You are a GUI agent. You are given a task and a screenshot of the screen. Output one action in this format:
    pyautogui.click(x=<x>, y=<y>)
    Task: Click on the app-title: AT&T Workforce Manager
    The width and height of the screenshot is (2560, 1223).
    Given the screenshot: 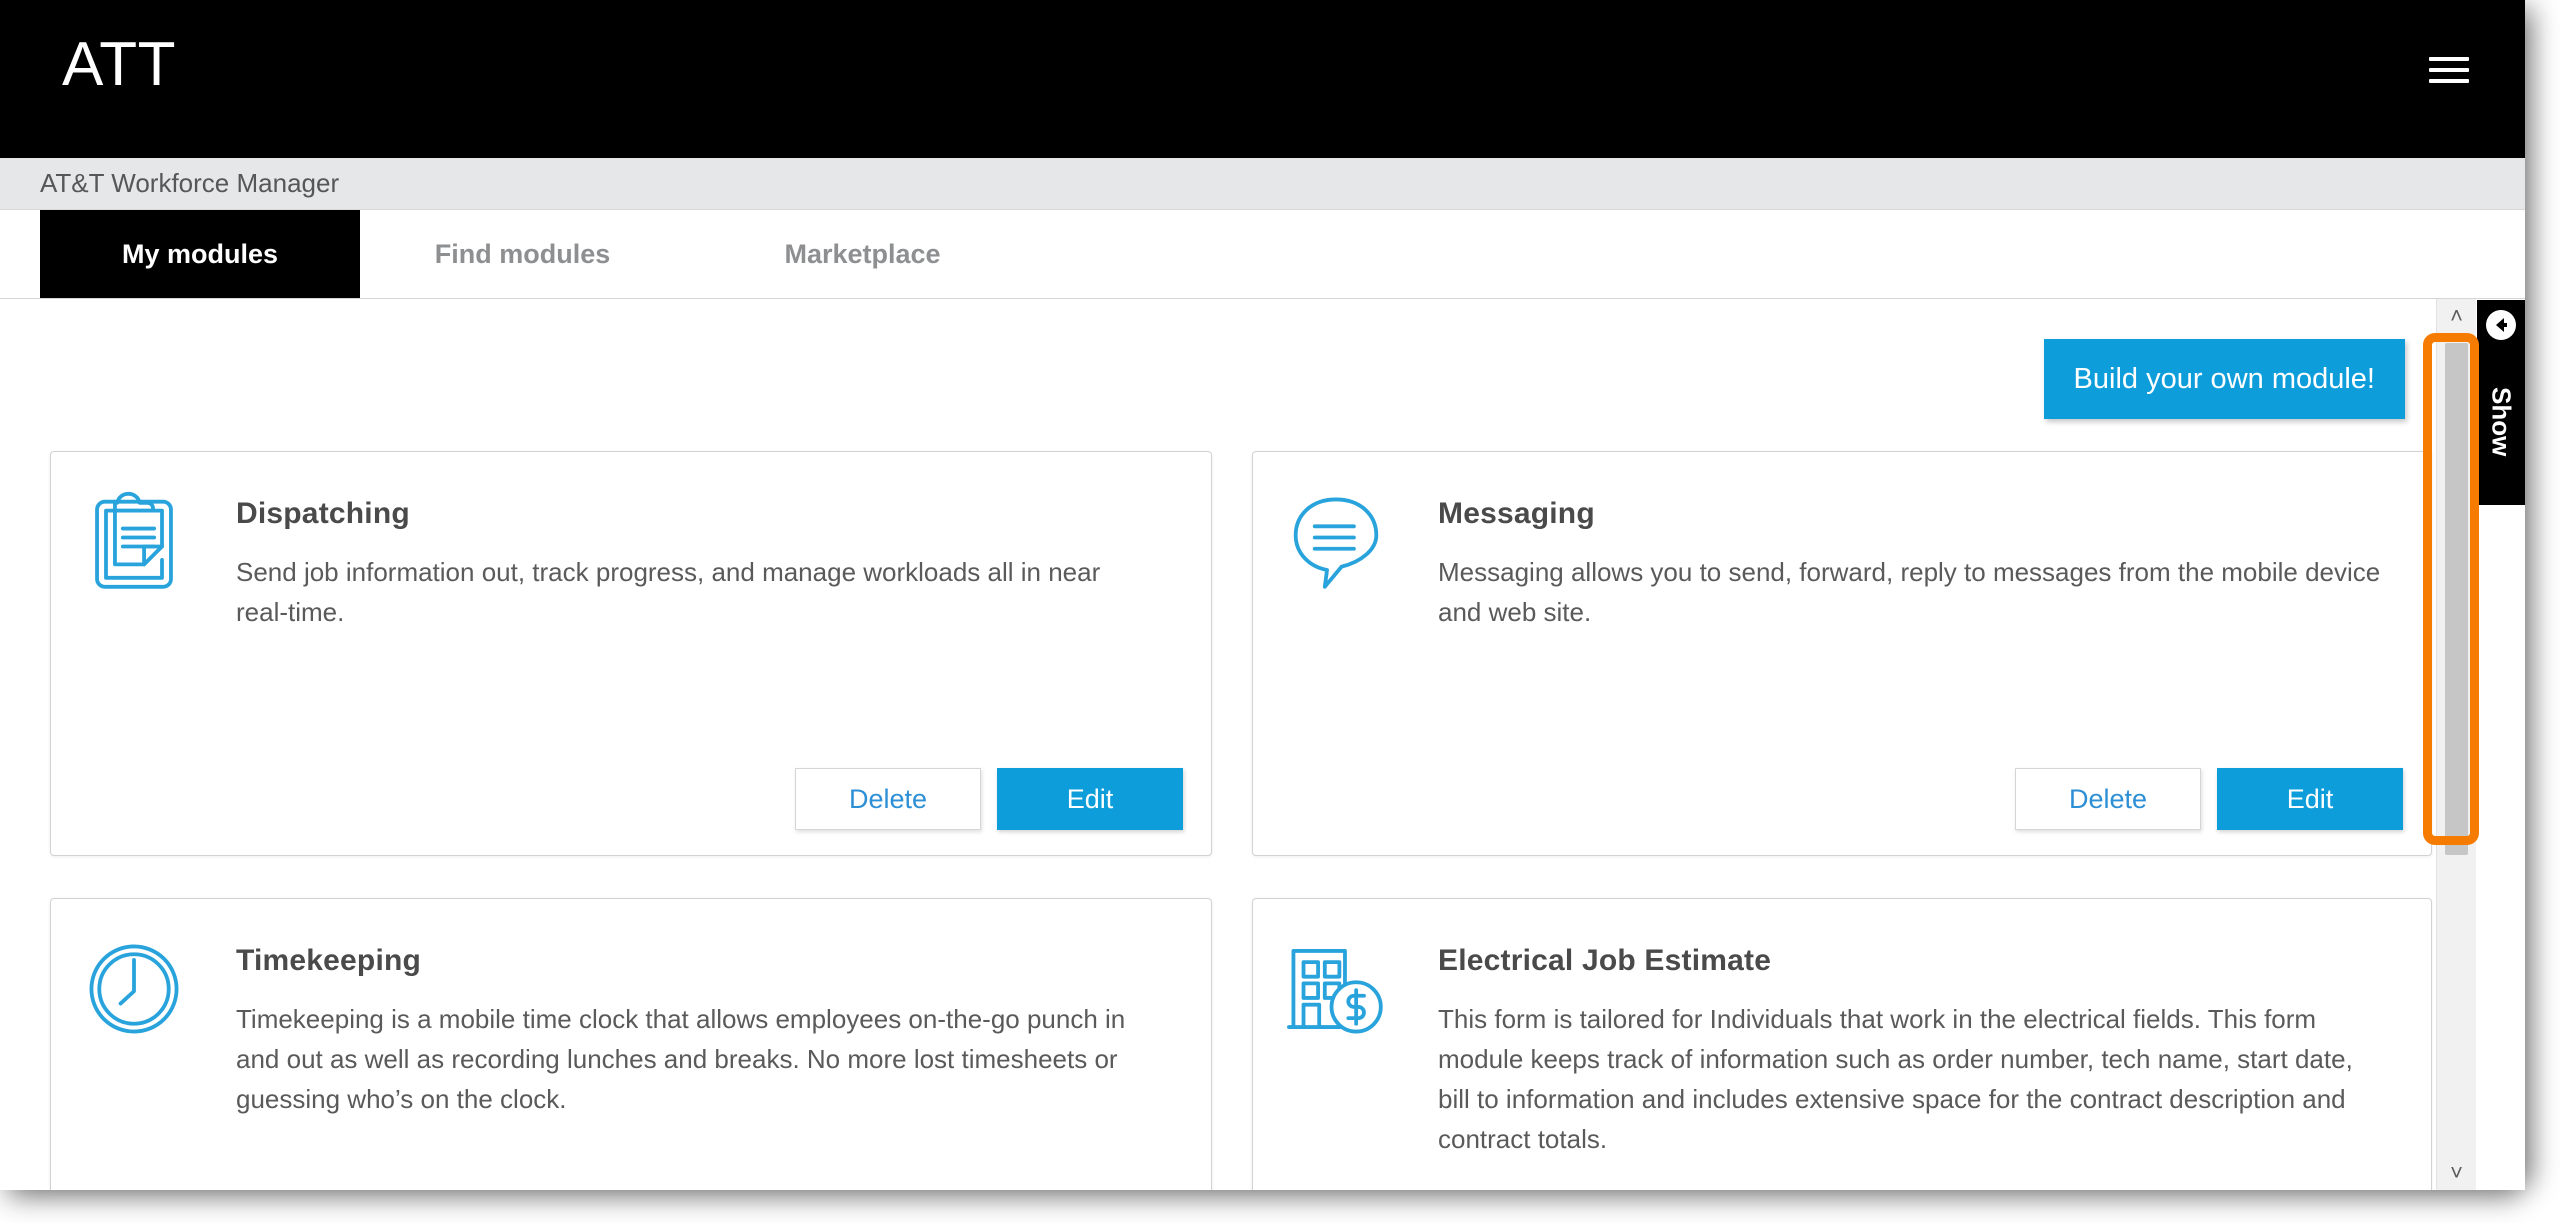 What is the action you would take?
    pyautogui.click(x=190, y=183)
    